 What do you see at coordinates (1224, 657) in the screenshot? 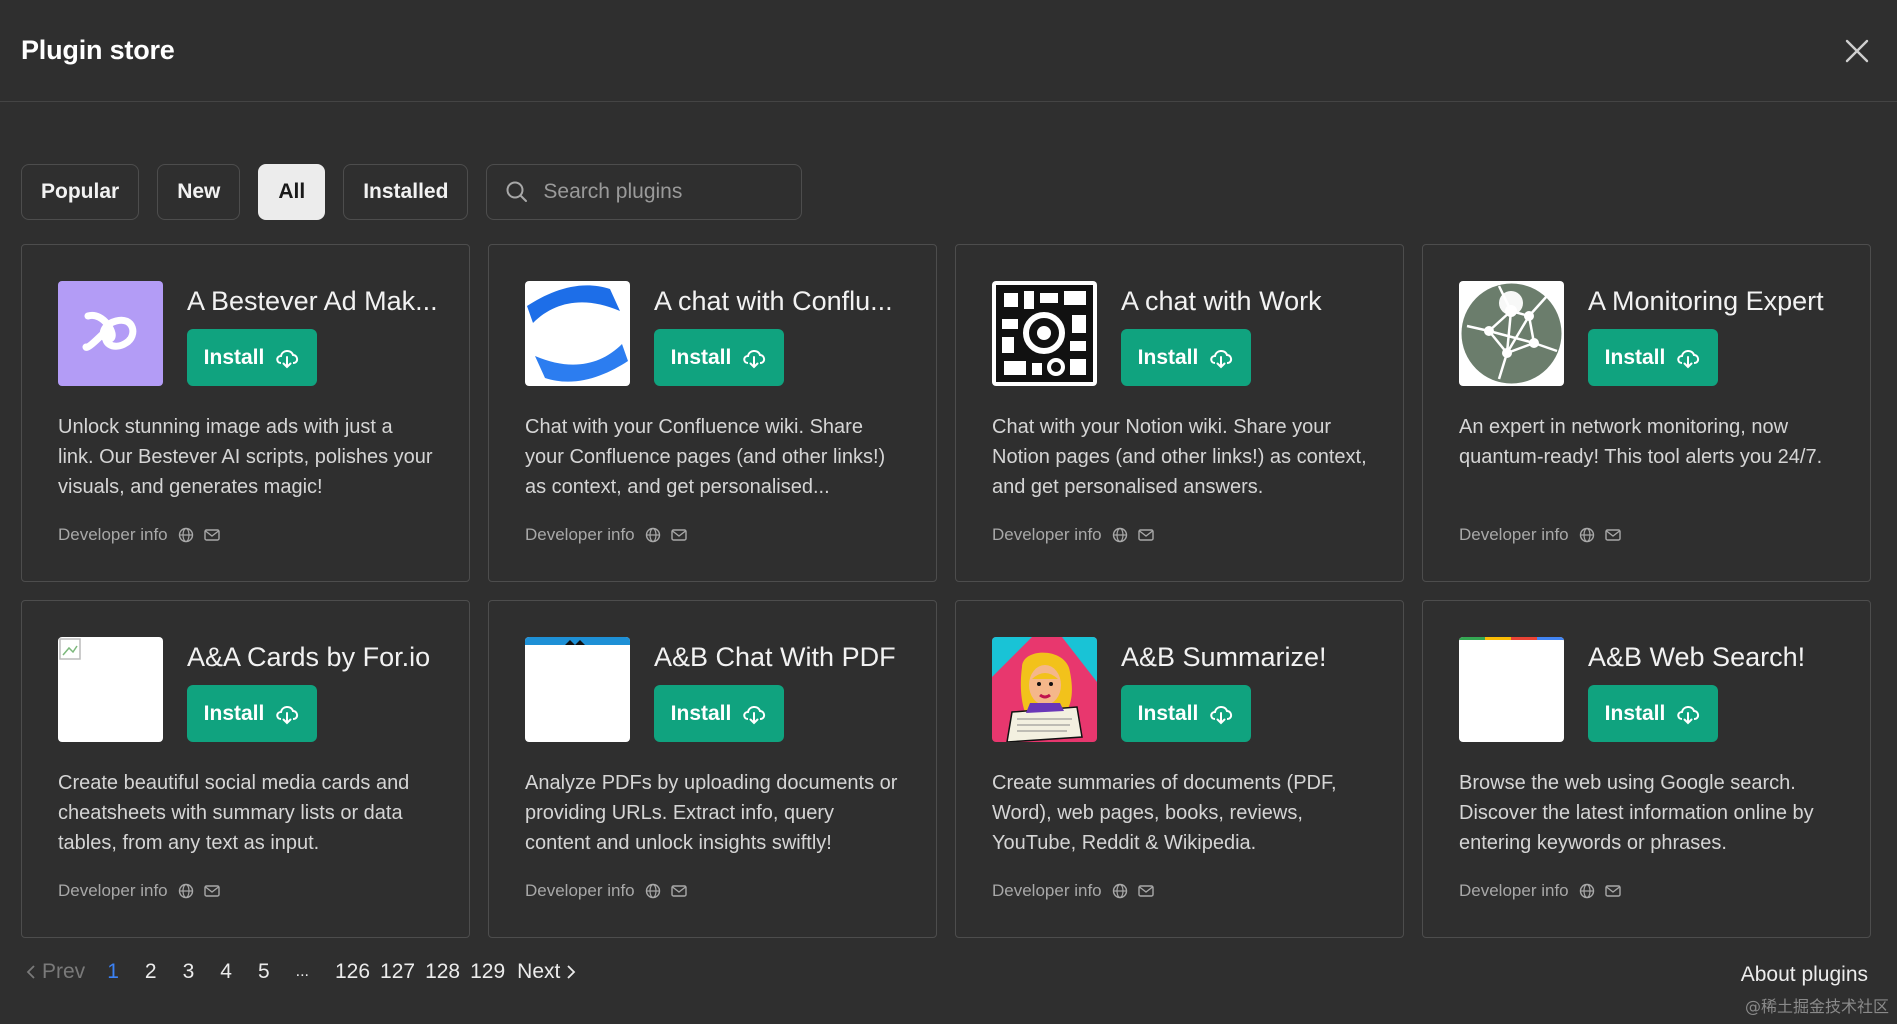
I see `plugin-title: A&B Summarize!` at bounding box center [1224, 657].